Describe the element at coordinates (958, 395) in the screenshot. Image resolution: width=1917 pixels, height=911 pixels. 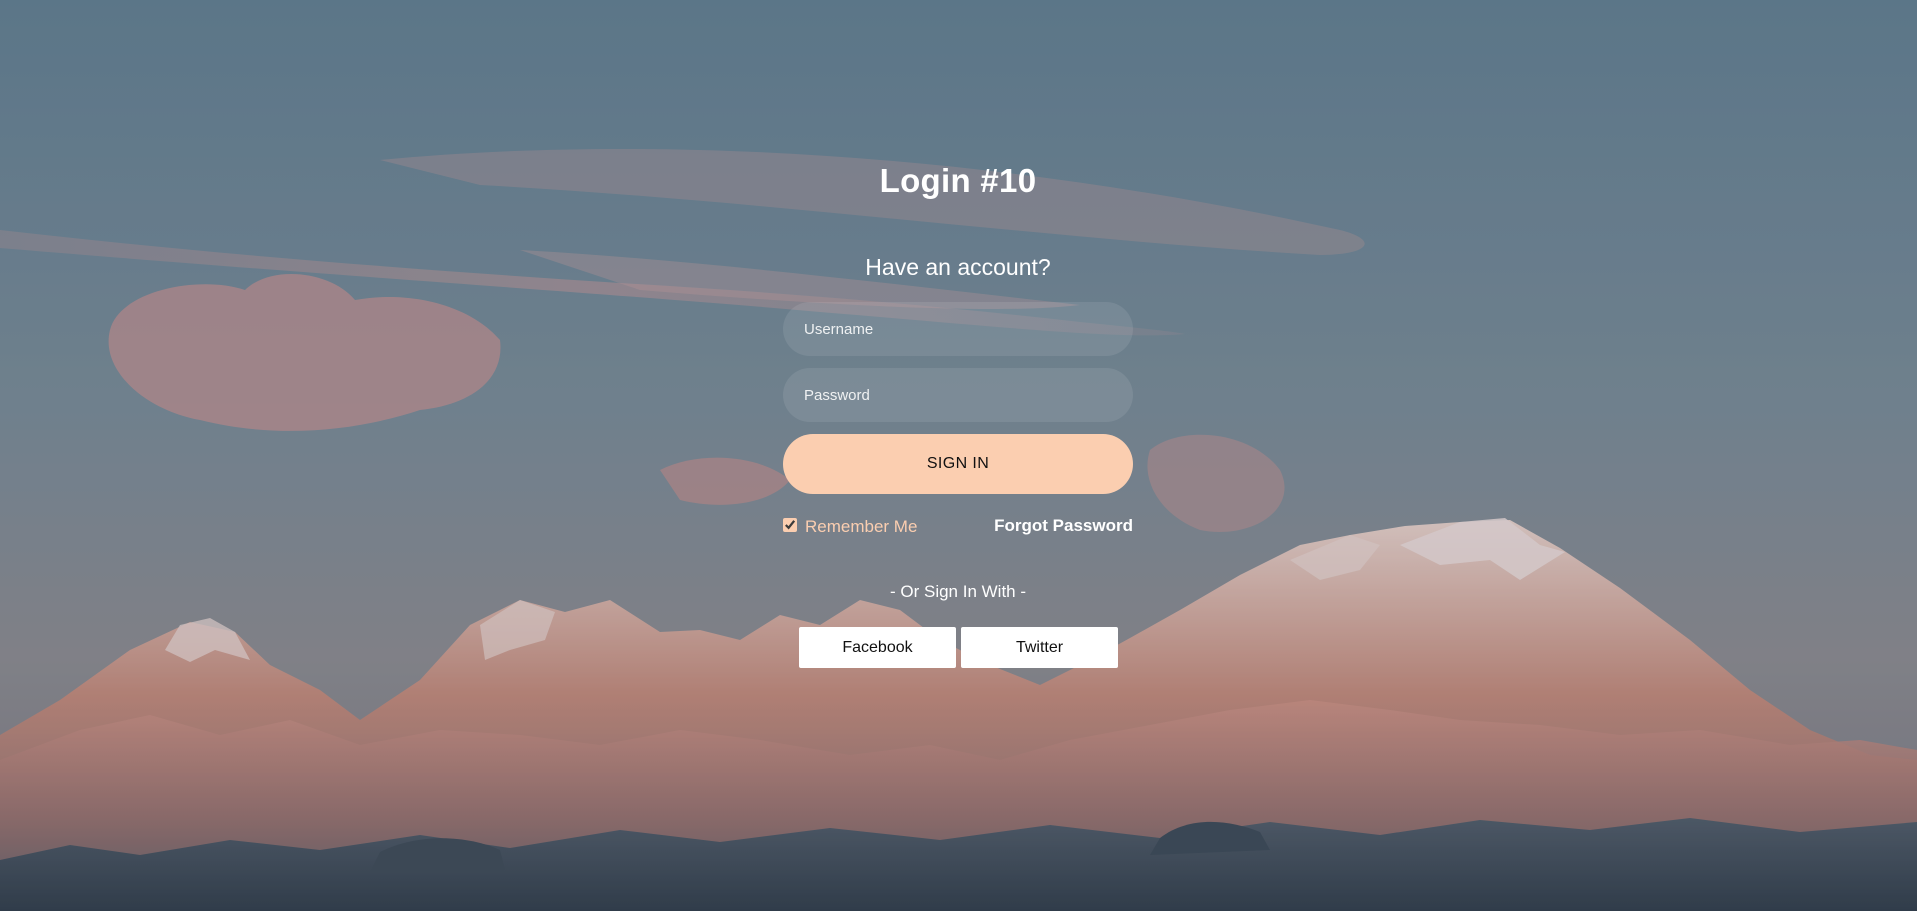
I see `password-input` at that location.